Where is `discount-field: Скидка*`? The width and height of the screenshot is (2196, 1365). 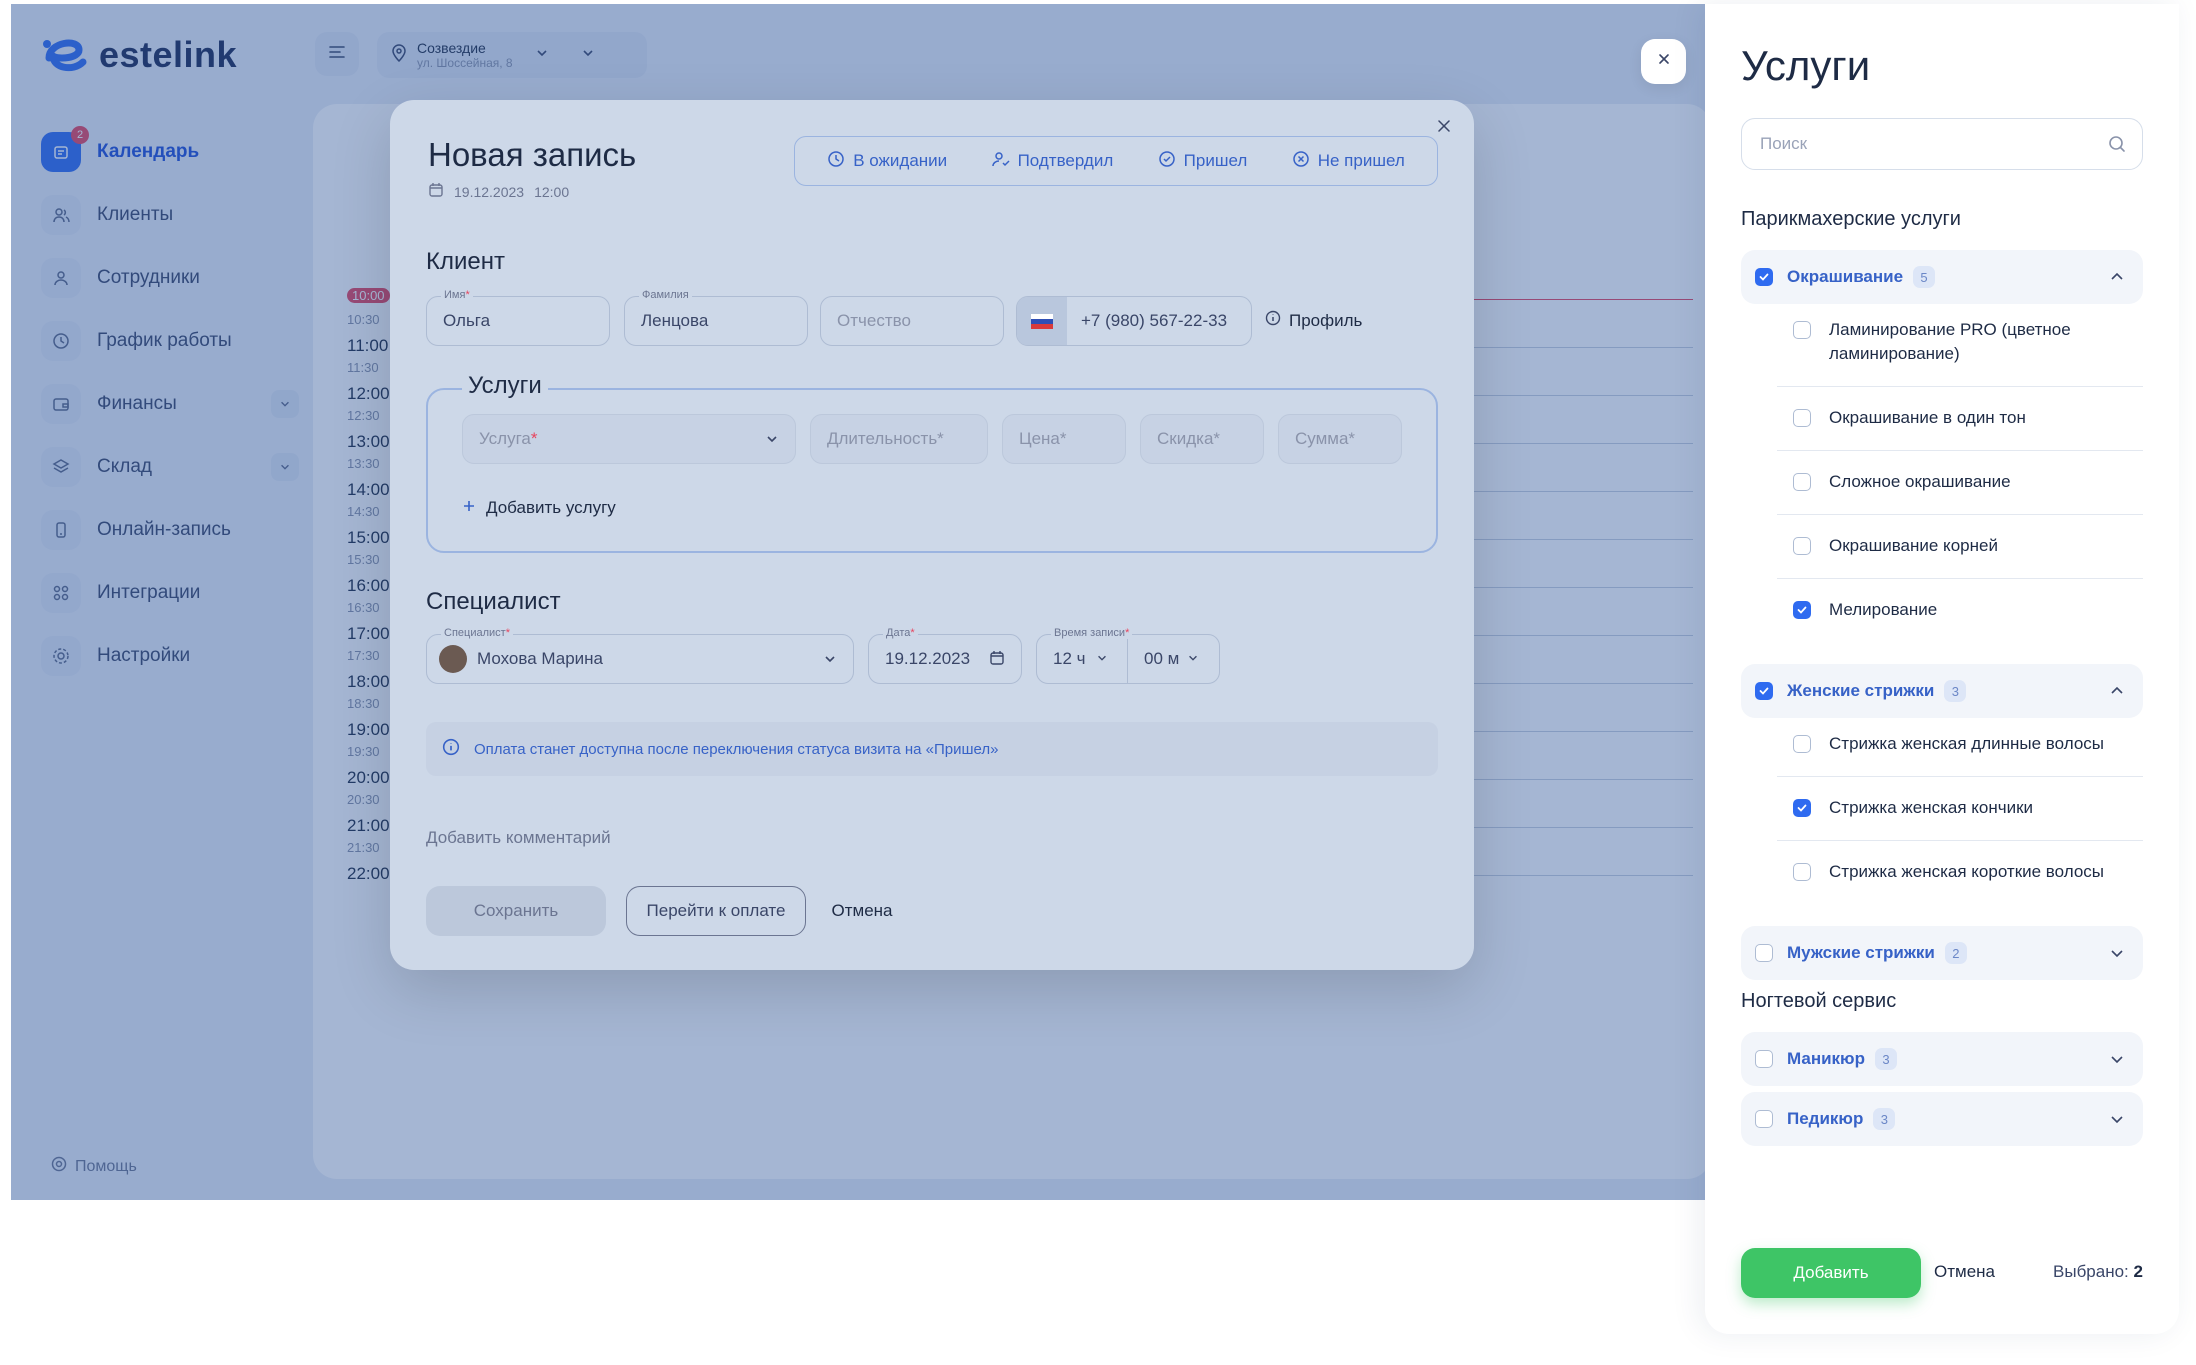
discount-field: Скидка* is located at coordinates (1202, 439).